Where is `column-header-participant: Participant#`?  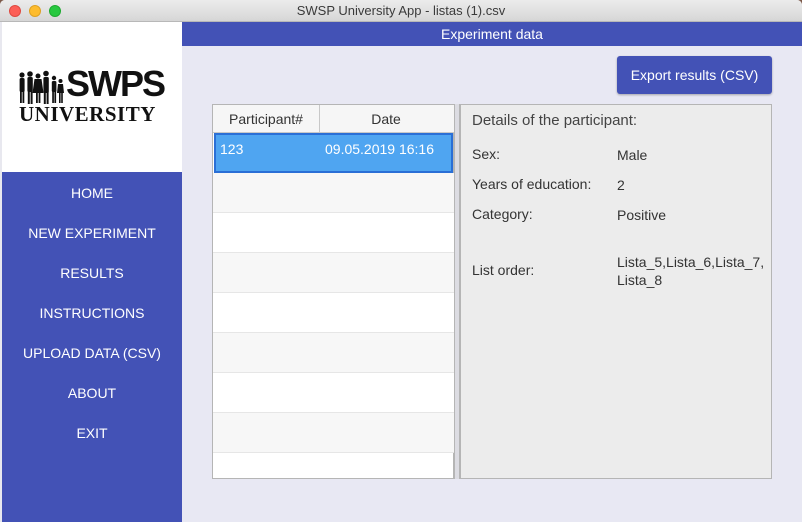 column-header-participant: Participant# is located at coordinates (266, 118).